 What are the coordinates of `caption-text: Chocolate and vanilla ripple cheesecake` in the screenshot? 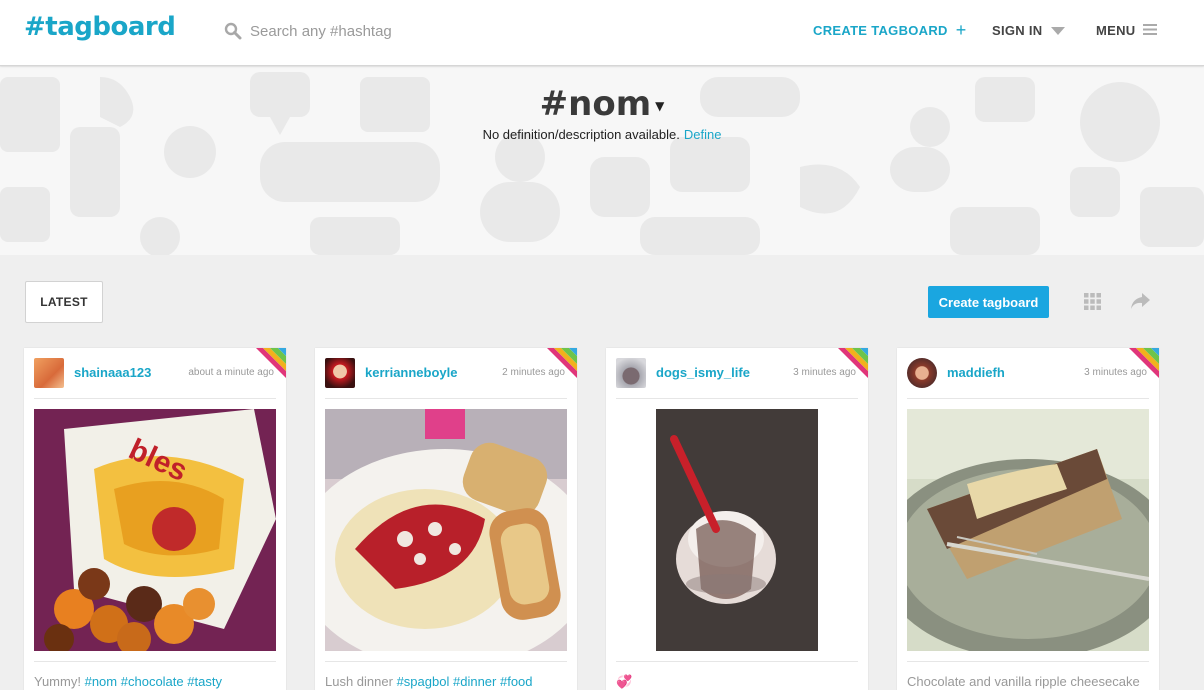 It's located at (1023, 681).